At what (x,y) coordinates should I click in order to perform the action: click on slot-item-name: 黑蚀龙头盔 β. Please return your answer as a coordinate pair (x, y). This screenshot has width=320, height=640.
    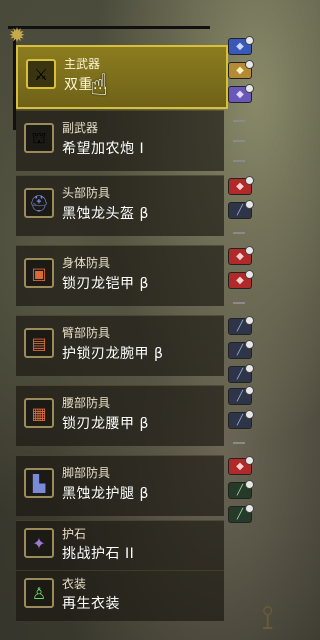
    Looking at the image, I should click on (105, 214).